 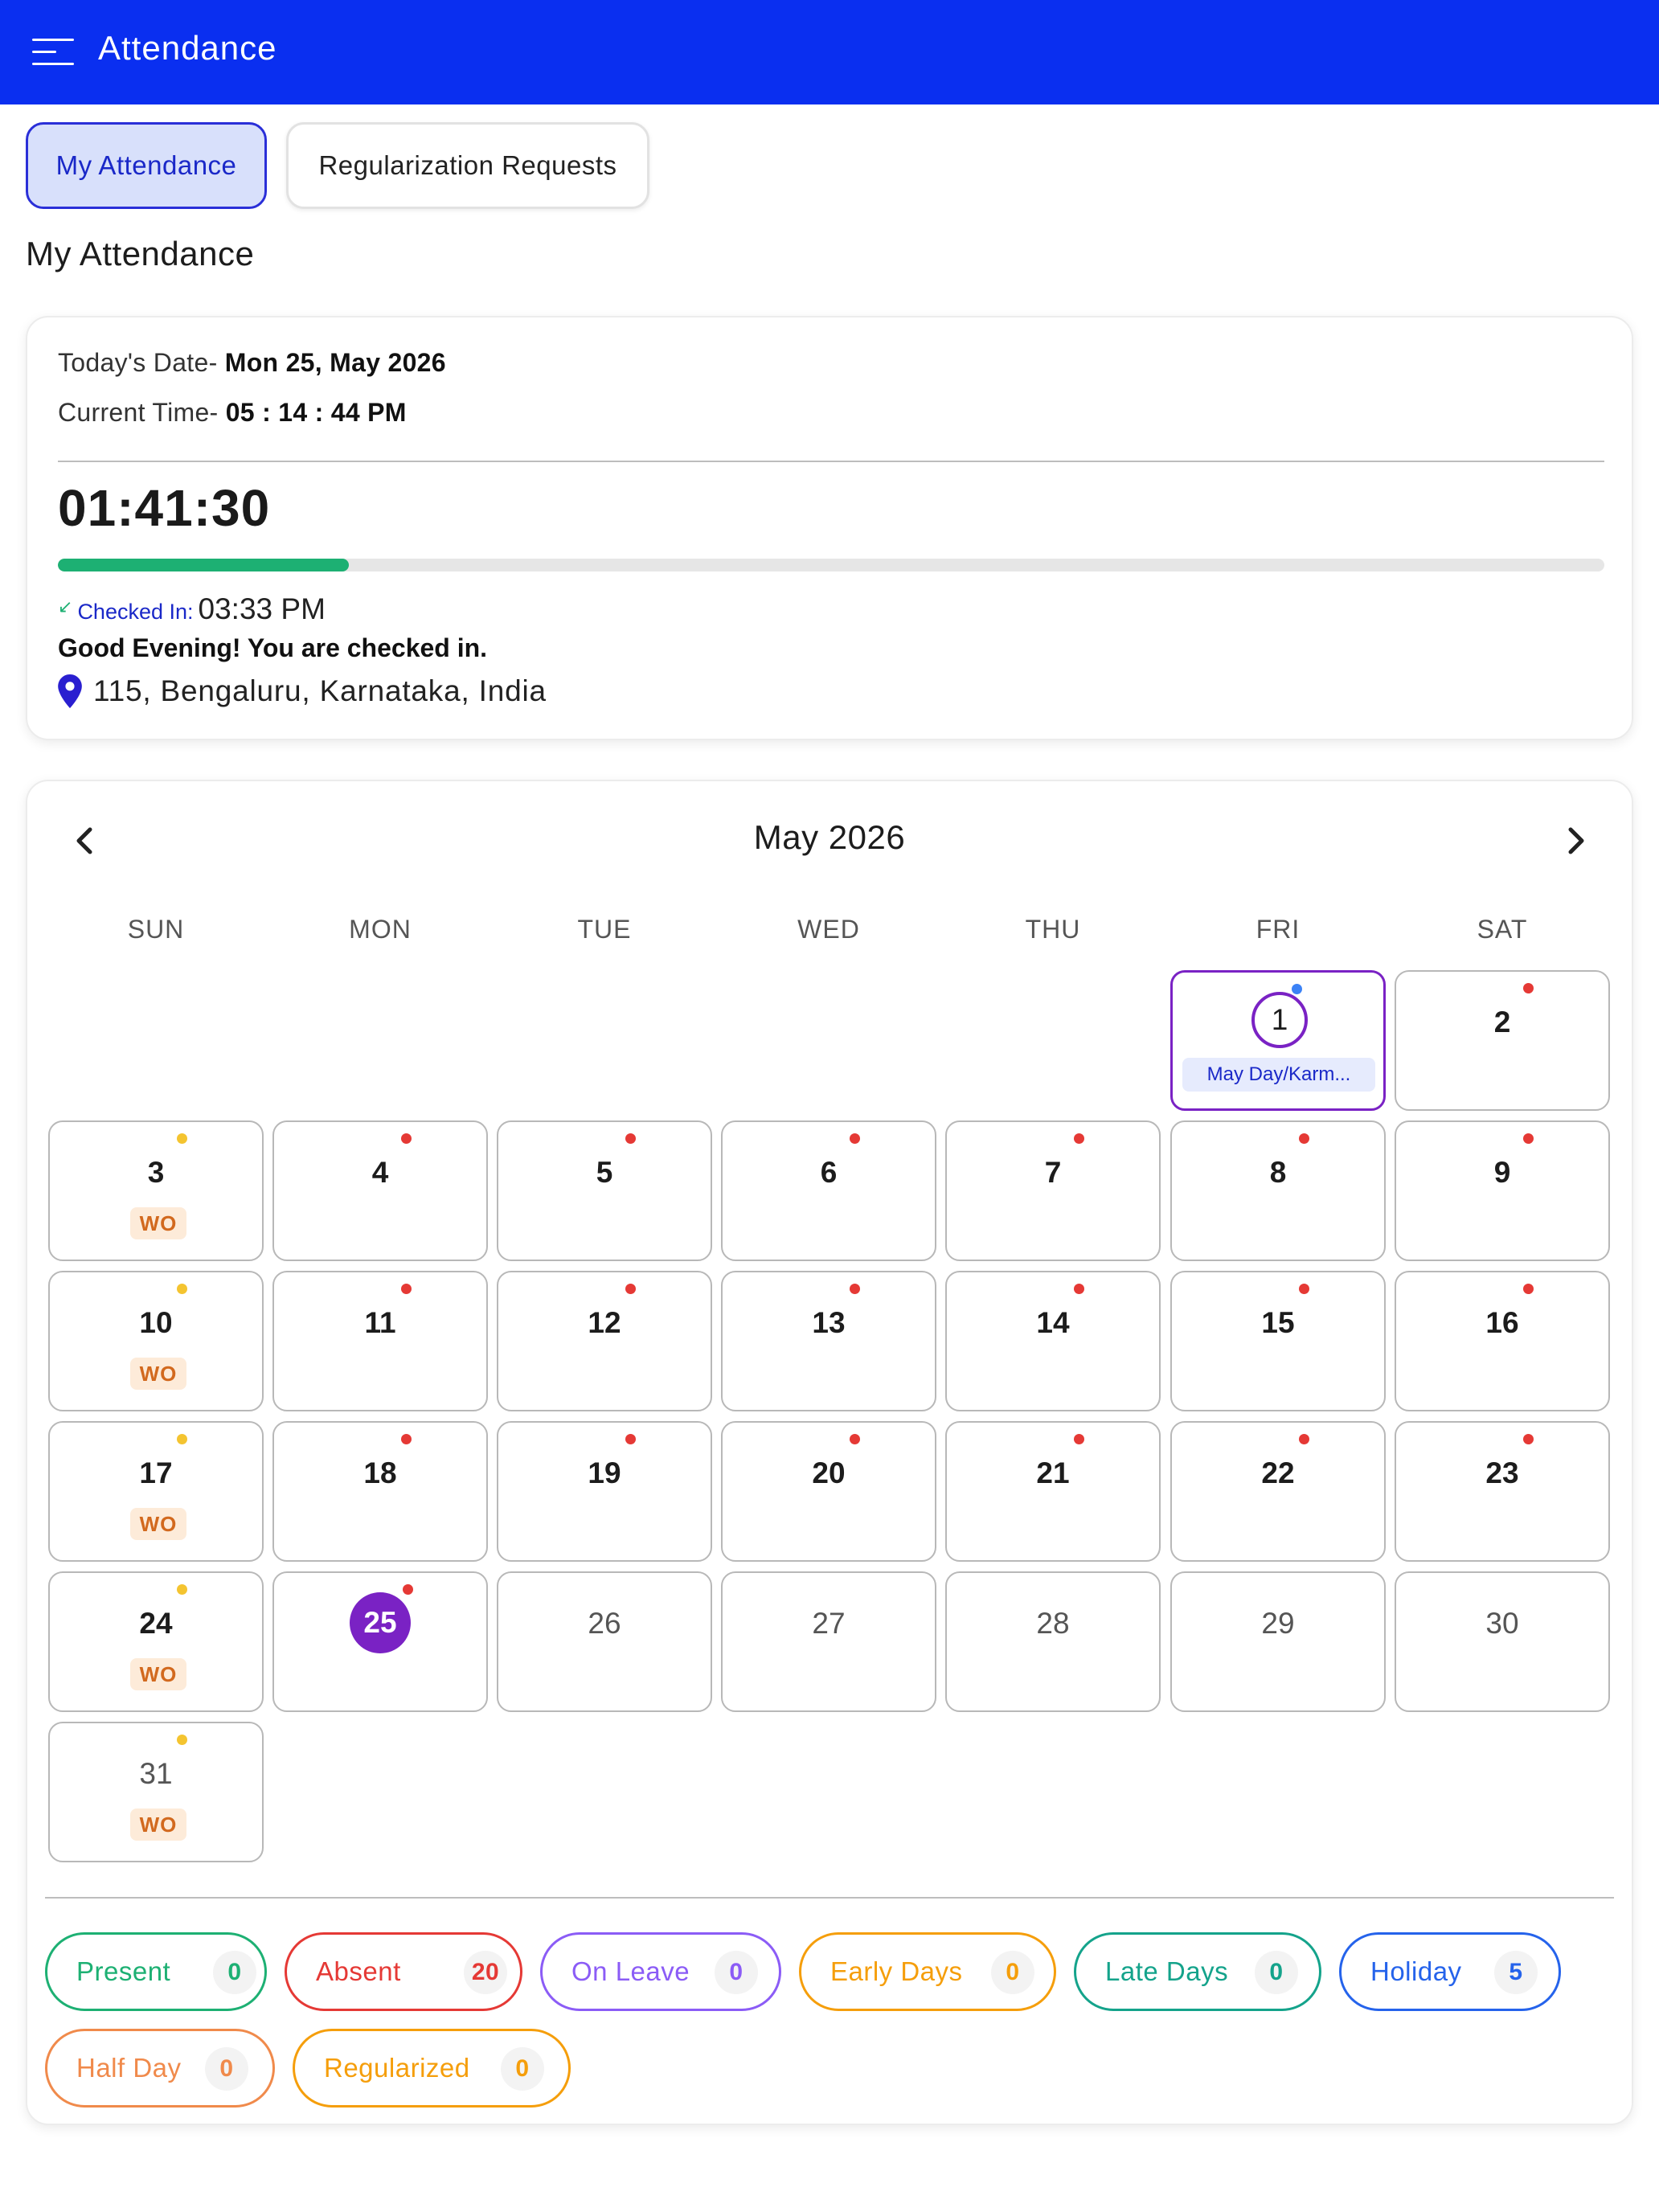 I want to click on todays-date-value: Mon 25, May 2026, so click(x=335, y=362).